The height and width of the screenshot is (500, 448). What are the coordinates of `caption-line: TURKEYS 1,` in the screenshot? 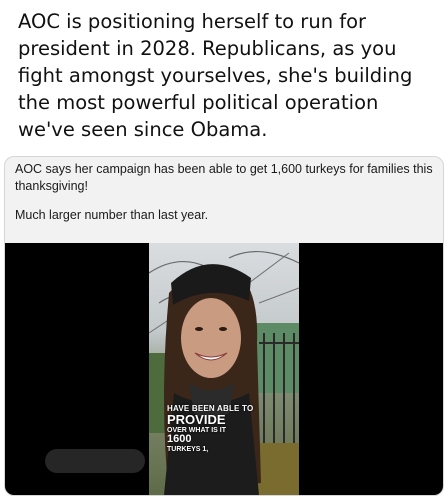 It's located at (188, 449).